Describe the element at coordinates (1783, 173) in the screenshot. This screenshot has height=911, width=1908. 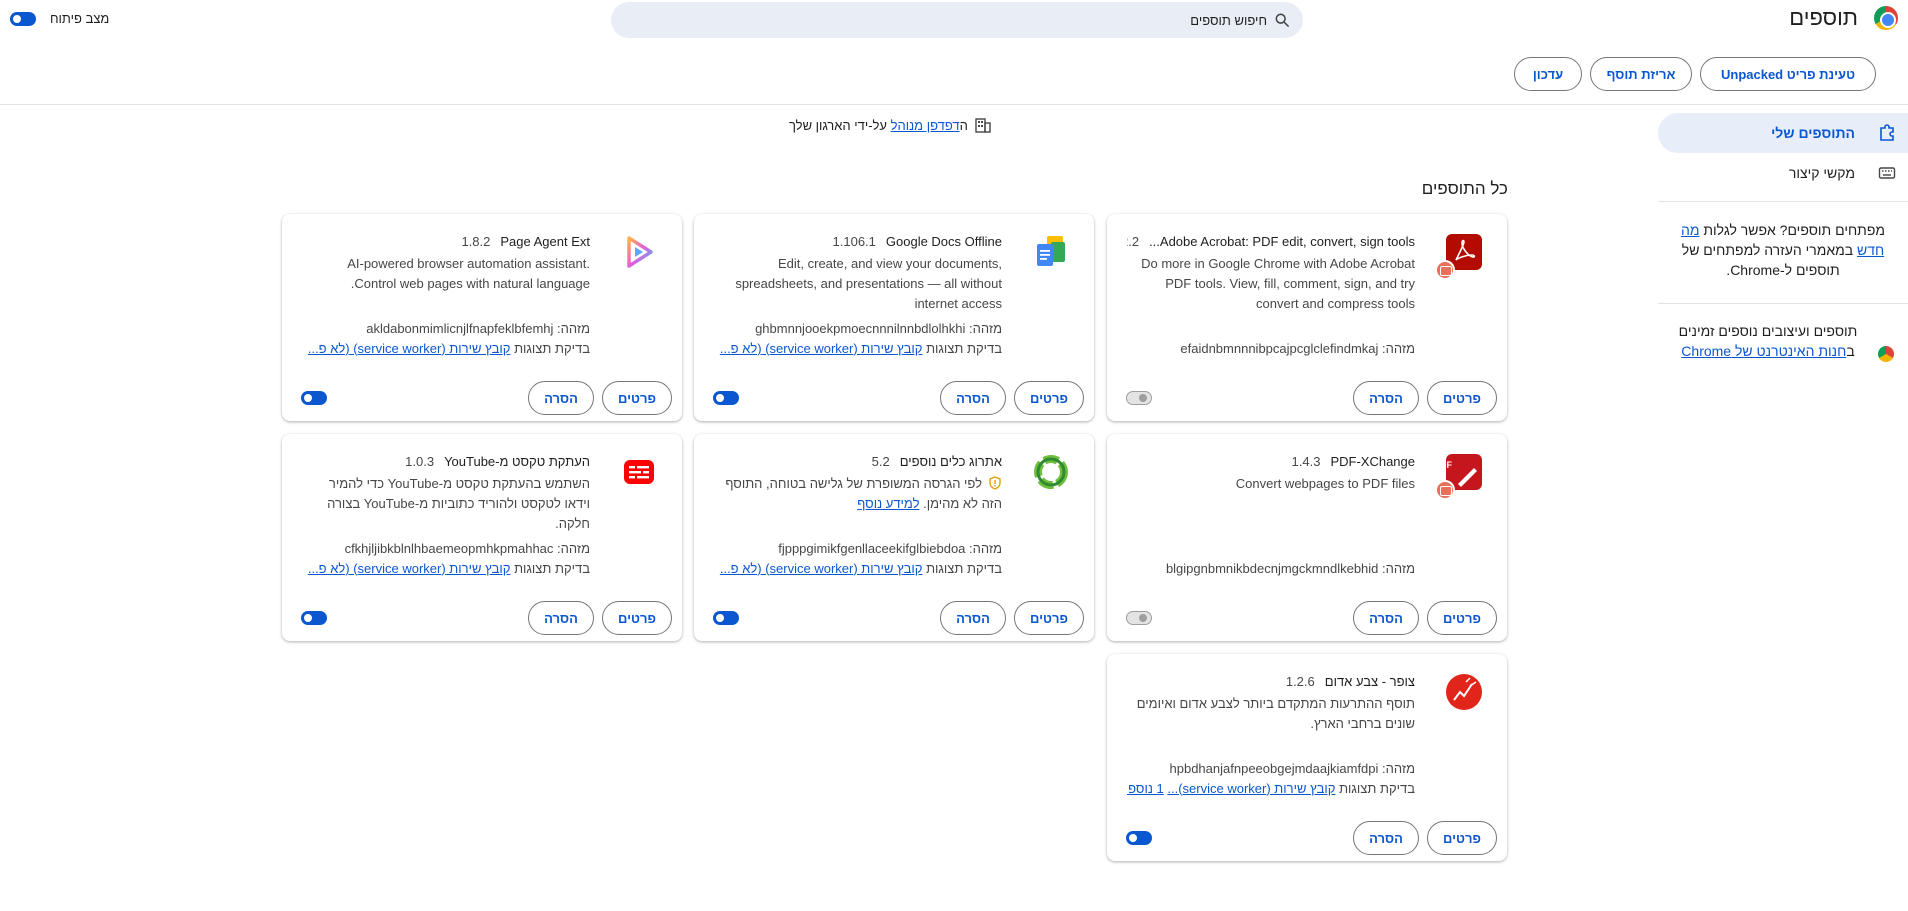
I see `sidebar-item-shortcuts: מקשי קיצור` at that location.